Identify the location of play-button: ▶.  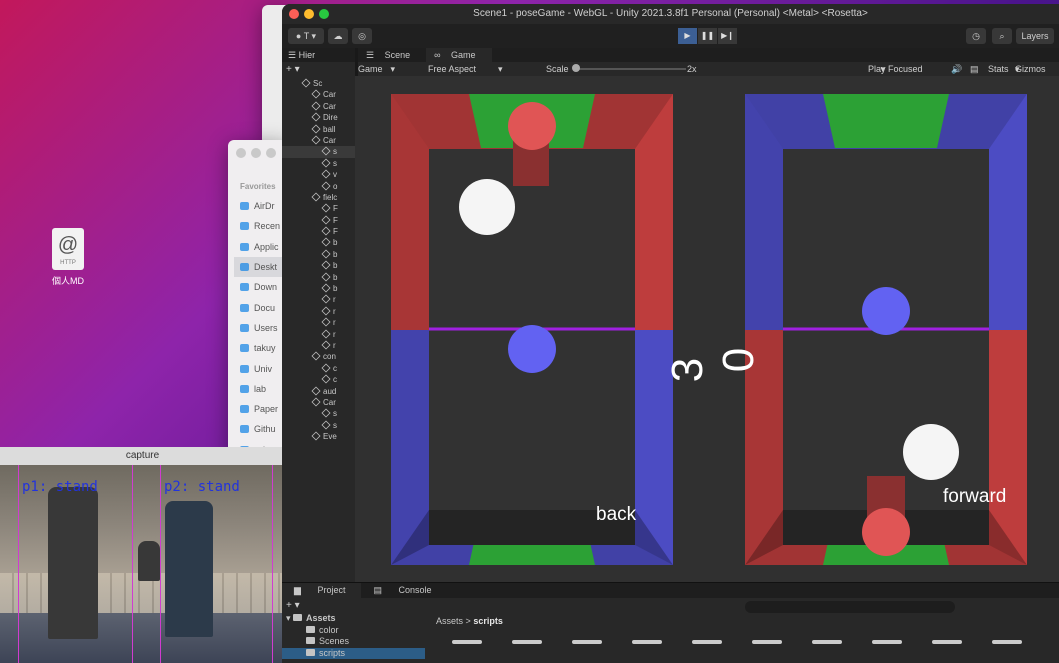
(687, 36).